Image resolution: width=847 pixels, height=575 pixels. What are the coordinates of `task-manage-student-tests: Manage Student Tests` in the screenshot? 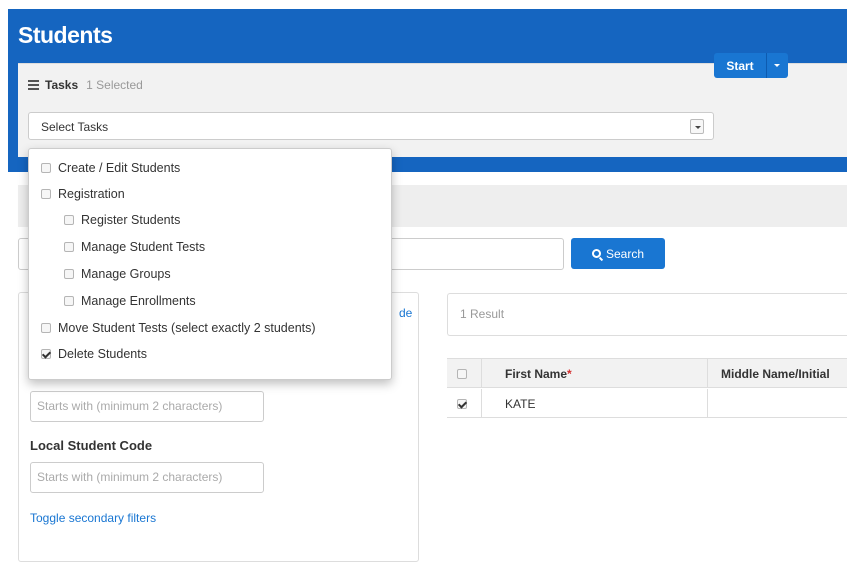 It's located at (134, 247).